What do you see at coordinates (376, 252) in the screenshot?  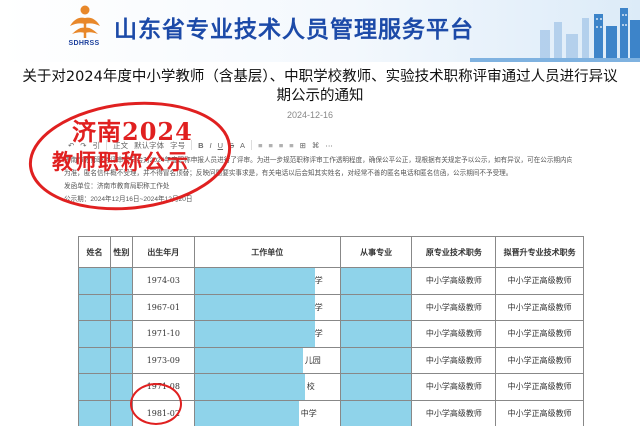 I see `header-major: 从事专业` at bounding box center [376, 252].